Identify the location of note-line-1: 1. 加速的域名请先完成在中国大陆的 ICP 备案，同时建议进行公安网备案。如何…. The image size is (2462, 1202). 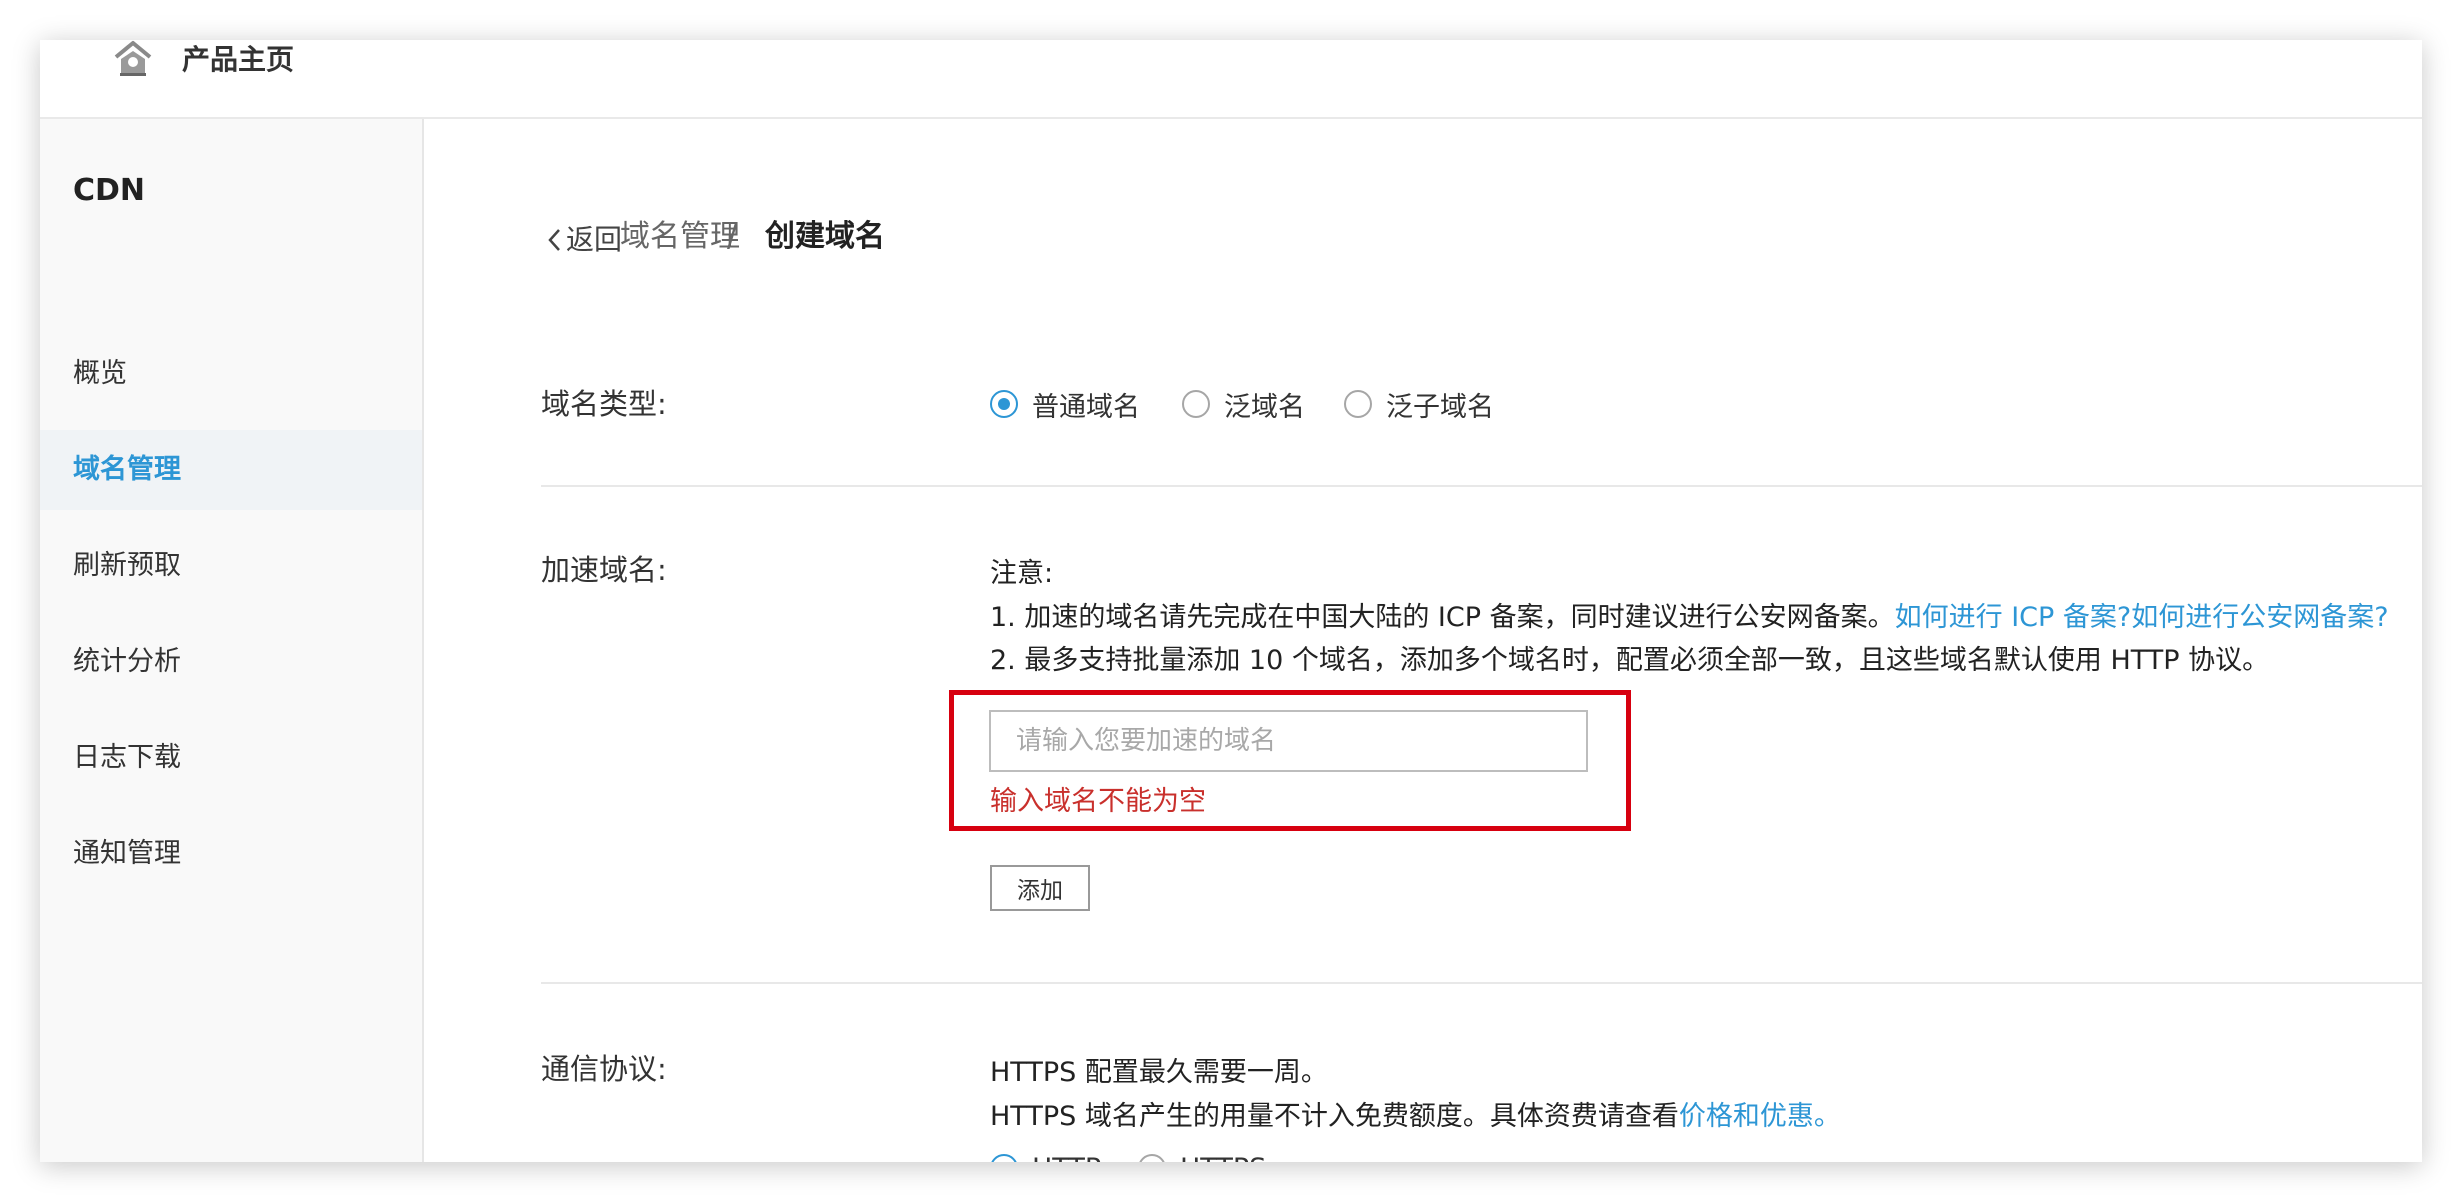
(1689, 614).